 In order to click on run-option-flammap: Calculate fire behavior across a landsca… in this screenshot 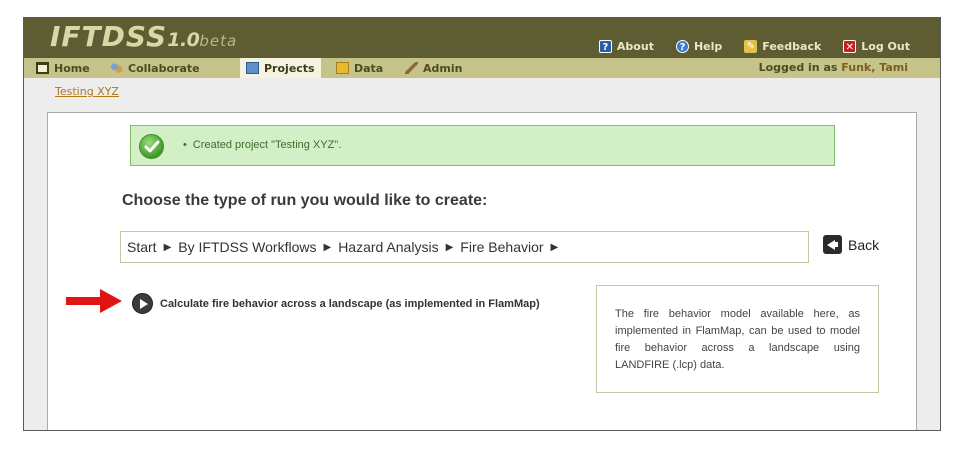, I will do `click(336, 303)`.